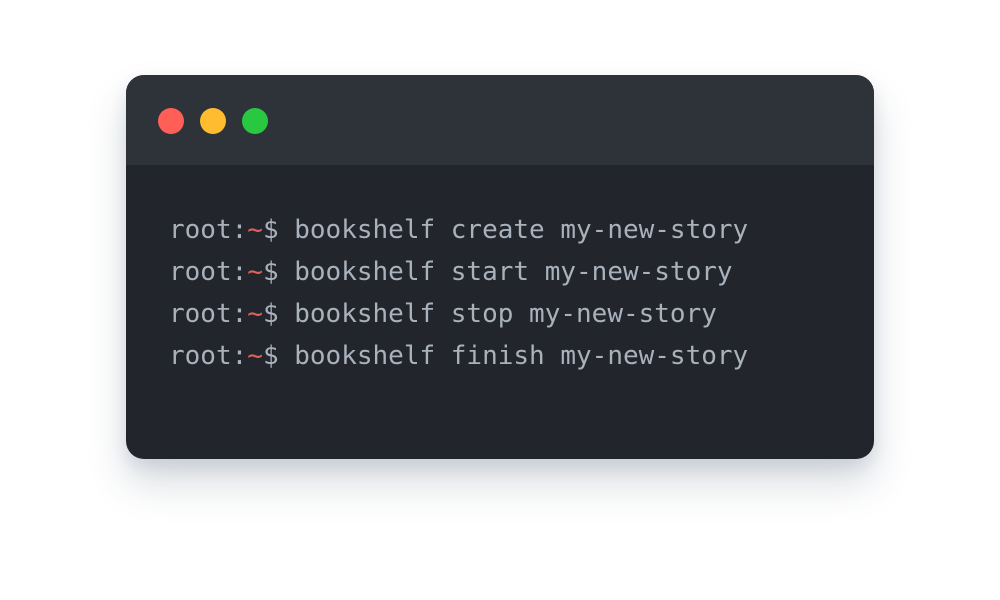 Image resolution: width=1000 pixels, height=600 pixels. What do you see at coordinates (513, 356) in the screenshot?
I see `command-text: bookshelf finish my-new-story` at bounding box center [513, 356].